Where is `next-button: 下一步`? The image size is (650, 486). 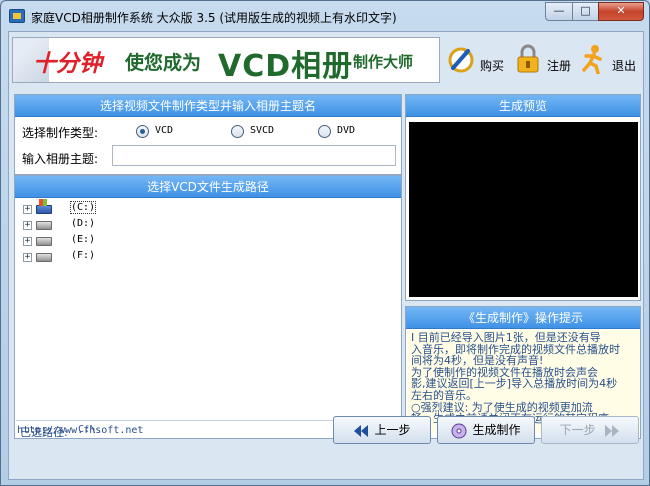
next-button: 下一步 is located at coordinates (590, 430).